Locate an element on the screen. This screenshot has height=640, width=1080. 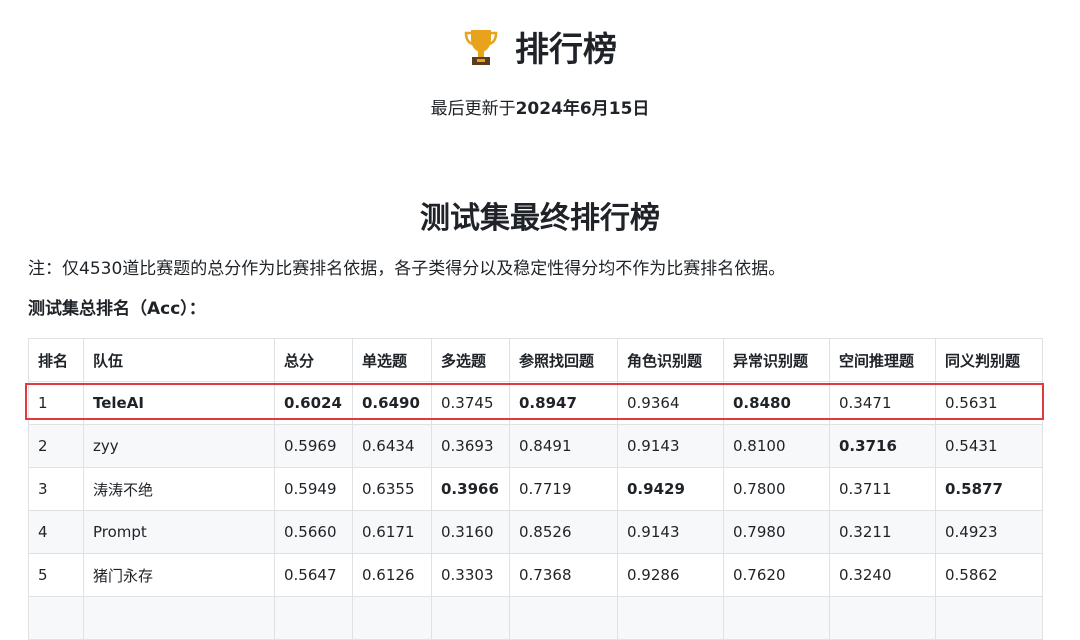
page-title-text: 排行榜 is located at coordinates (566, 50).